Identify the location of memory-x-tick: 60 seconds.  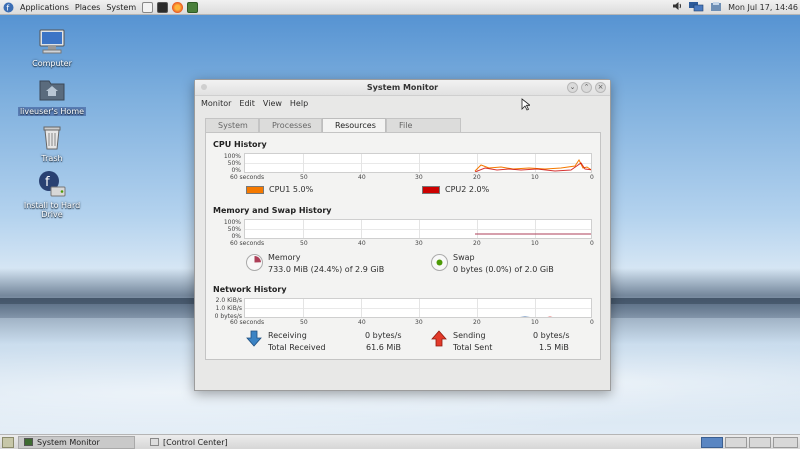
(247, 243).